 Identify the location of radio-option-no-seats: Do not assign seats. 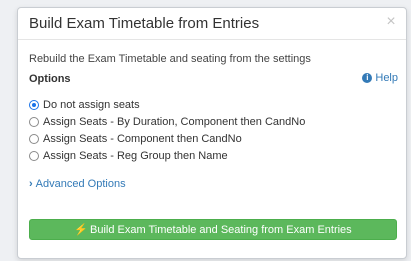
(167, 104).